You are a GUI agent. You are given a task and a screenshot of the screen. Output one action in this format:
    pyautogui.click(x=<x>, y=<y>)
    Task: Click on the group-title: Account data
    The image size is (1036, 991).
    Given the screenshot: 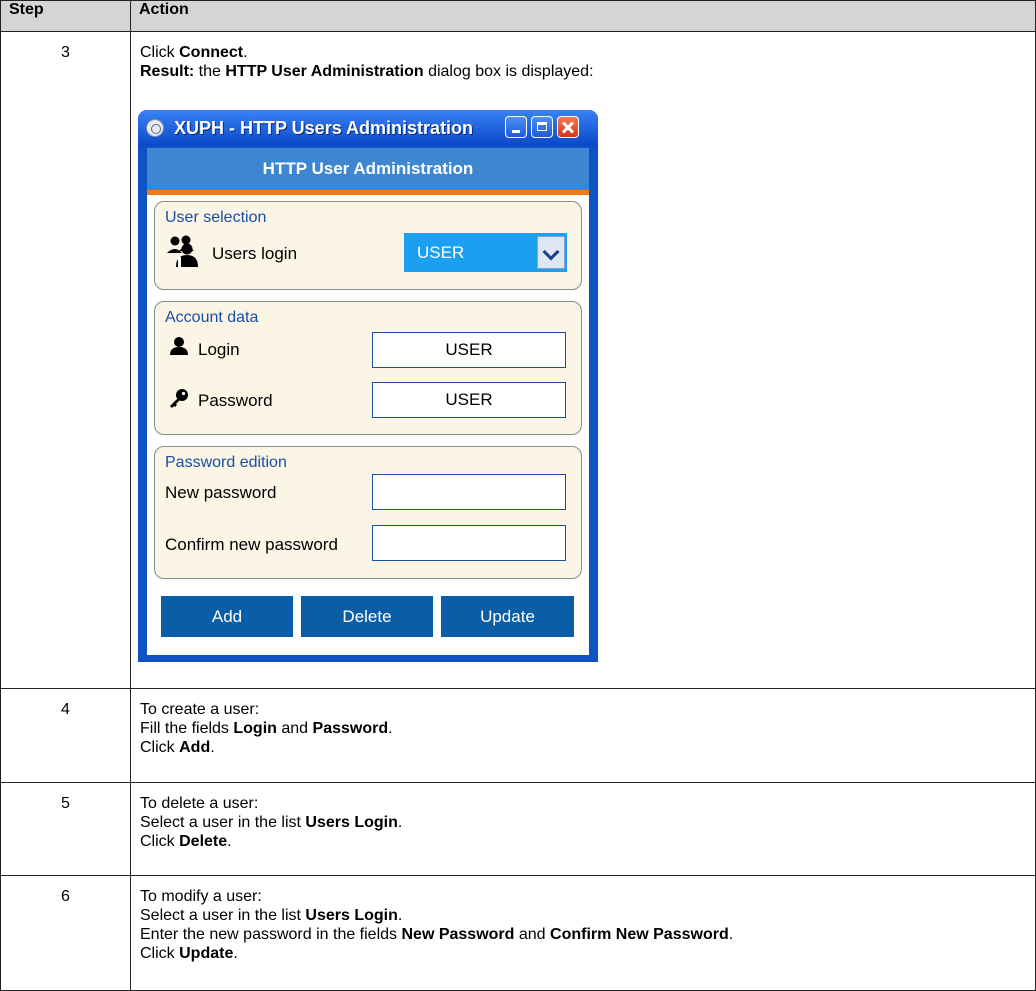 What is the action you would take?
    pyautogui.click(x=212, y=317)
    